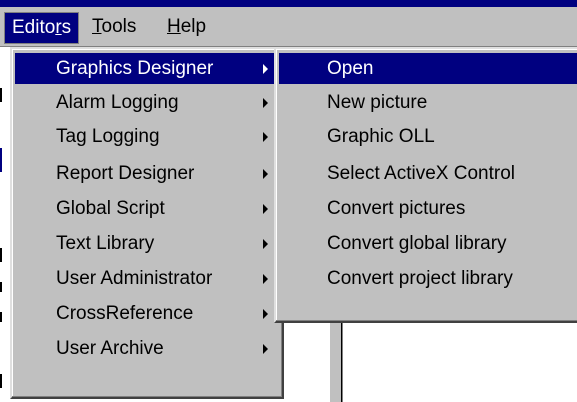 The height and width of the screenshot is (402, 577). I want to click on menu-editors-label-b: s, so click(66, 27).